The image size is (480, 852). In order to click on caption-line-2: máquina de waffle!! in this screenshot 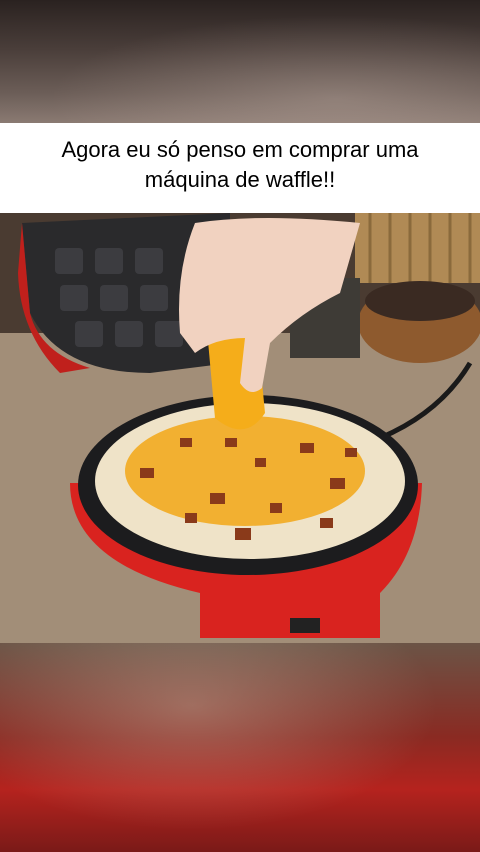, I will do `click(240, 179)`.